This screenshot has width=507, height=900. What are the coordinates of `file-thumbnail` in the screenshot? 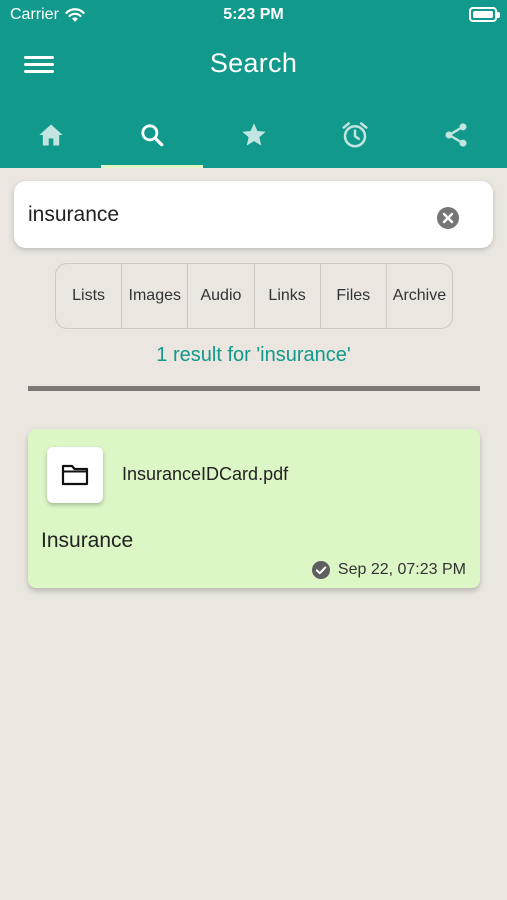 It's located at (75, 475).